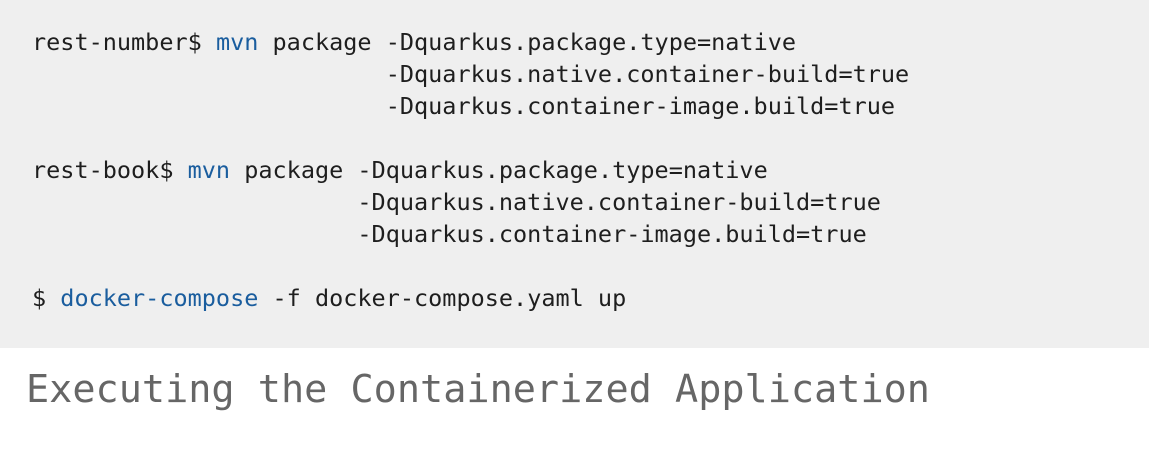 The height and width of the screenshot is (449, 1149). Describe the element at coordinates (478, 389) in the screenshot. I see `listing-caption: Executing the Containerized Application` at that location.